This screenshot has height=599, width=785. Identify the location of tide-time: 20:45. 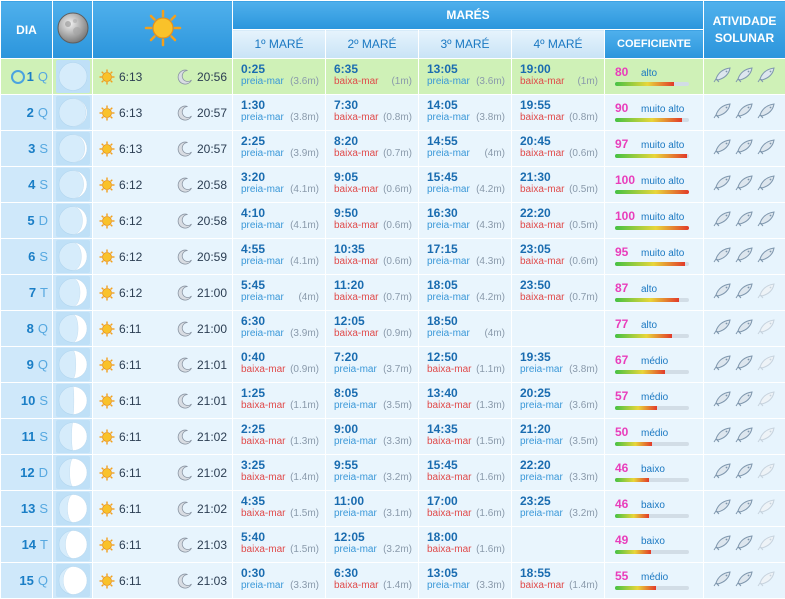
(562, 141).